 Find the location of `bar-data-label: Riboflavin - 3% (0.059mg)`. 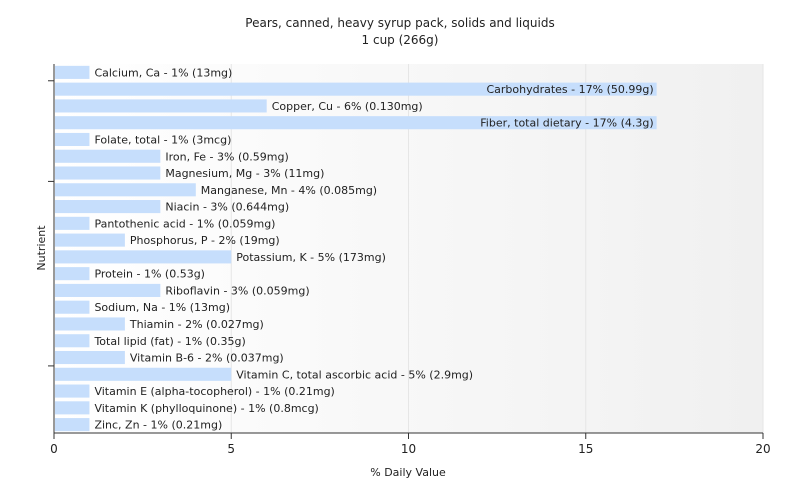

bar-data-label: Riboflavin - 3% (0.059mg) is located at coordinates (237, 290).